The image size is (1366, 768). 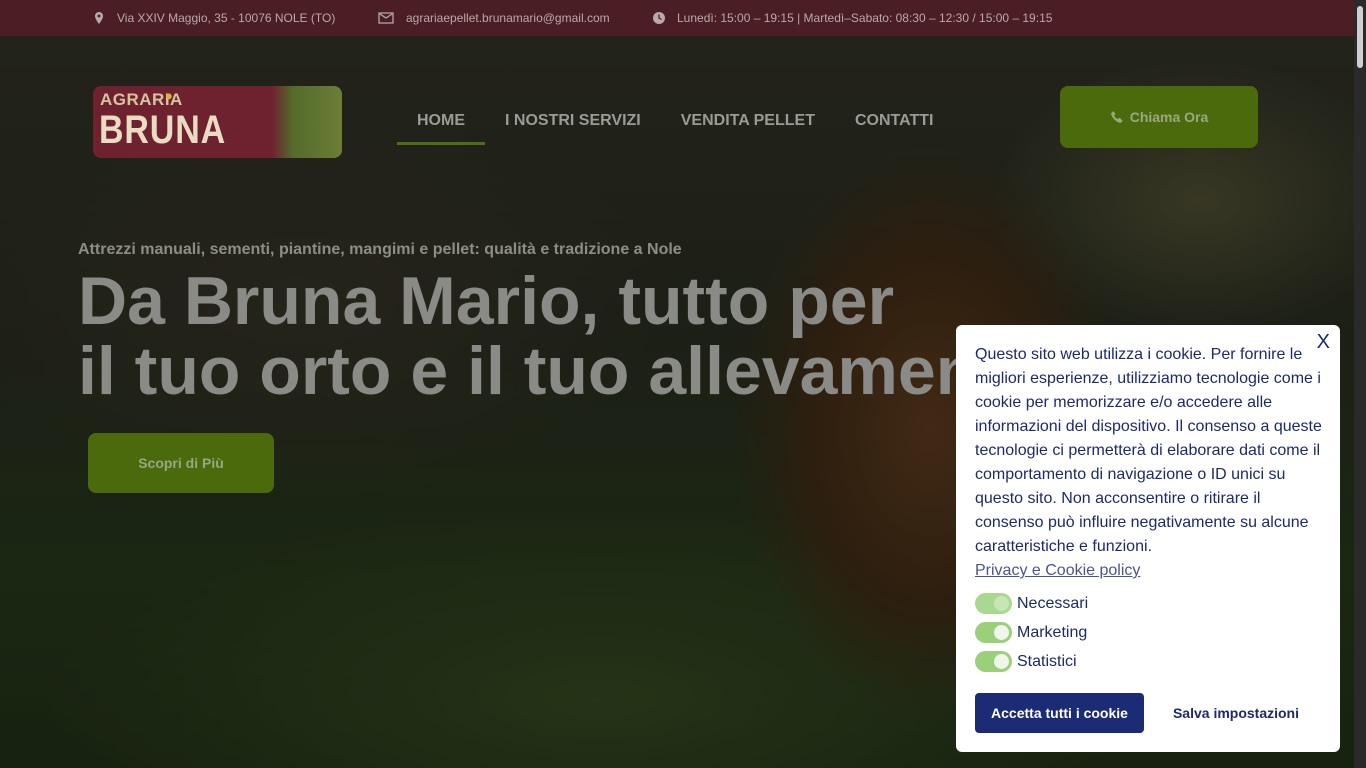 What do you see at coordinates (1169, 117) in the screenshot?
I see `call-now-label: Chiama Ora` at bounding box center [1169, 117].